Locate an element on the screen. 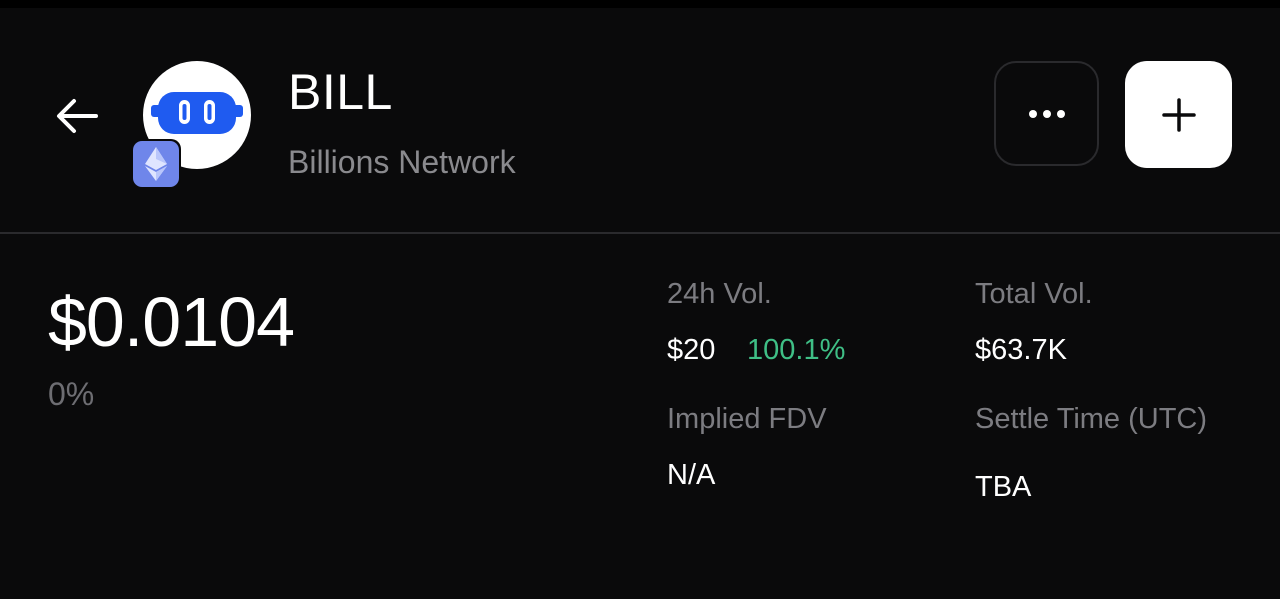 The image size is (1280, 599). arrow-left-icon is located at coordinates (77, 116).